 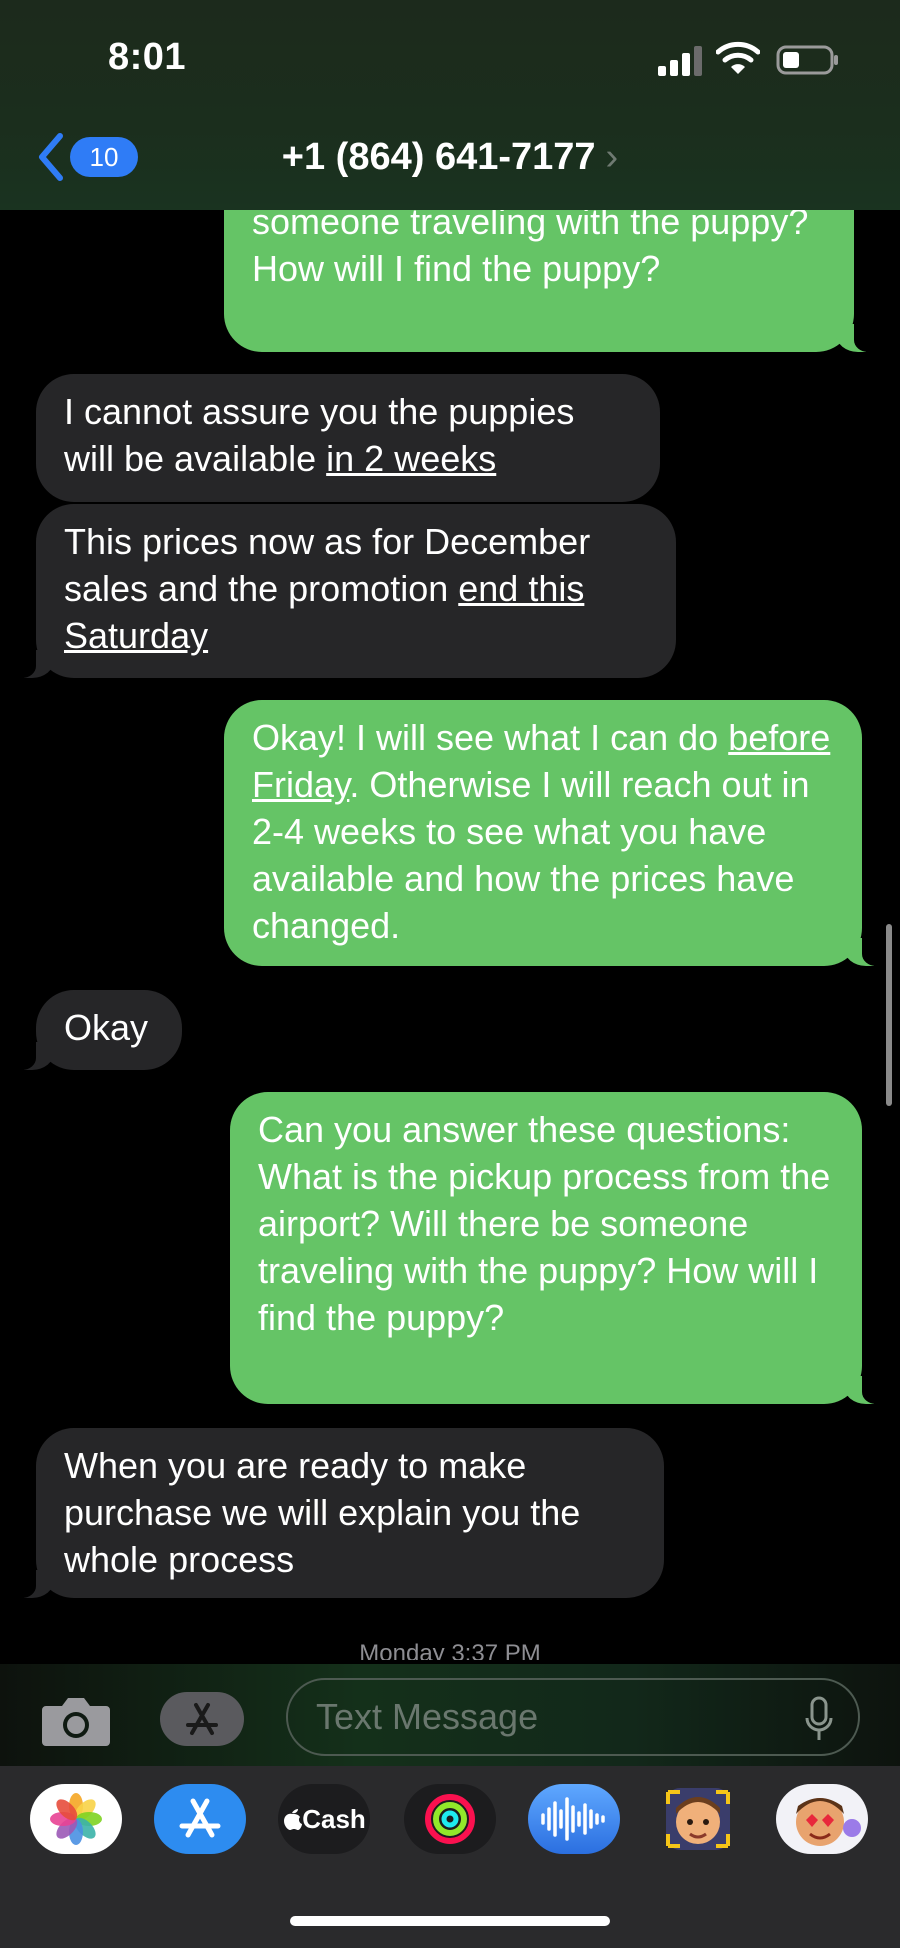 I want to click on memoji-stickers-app, so click(x=822, y=1819).